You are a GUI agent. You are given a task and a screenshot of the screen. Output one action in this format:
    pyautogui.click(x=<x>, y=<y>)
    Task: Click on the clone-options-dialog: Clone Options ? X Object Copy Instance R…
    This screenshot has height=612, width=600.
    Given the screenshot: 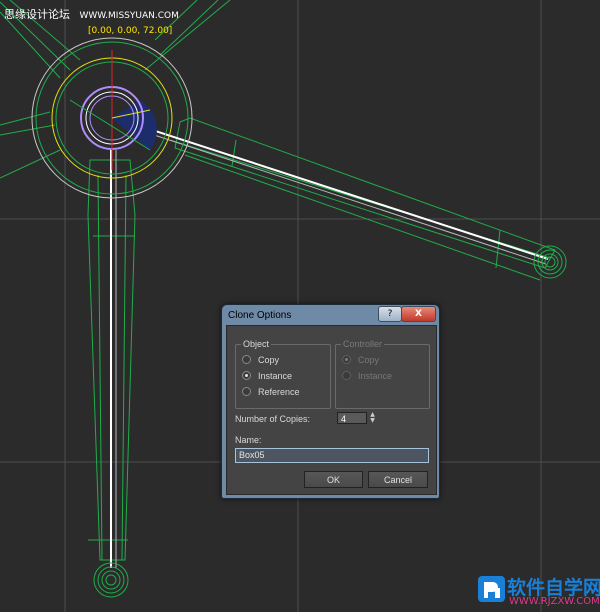 What is the action you would take?
    pyautogui.click(x=330, y=401)
    